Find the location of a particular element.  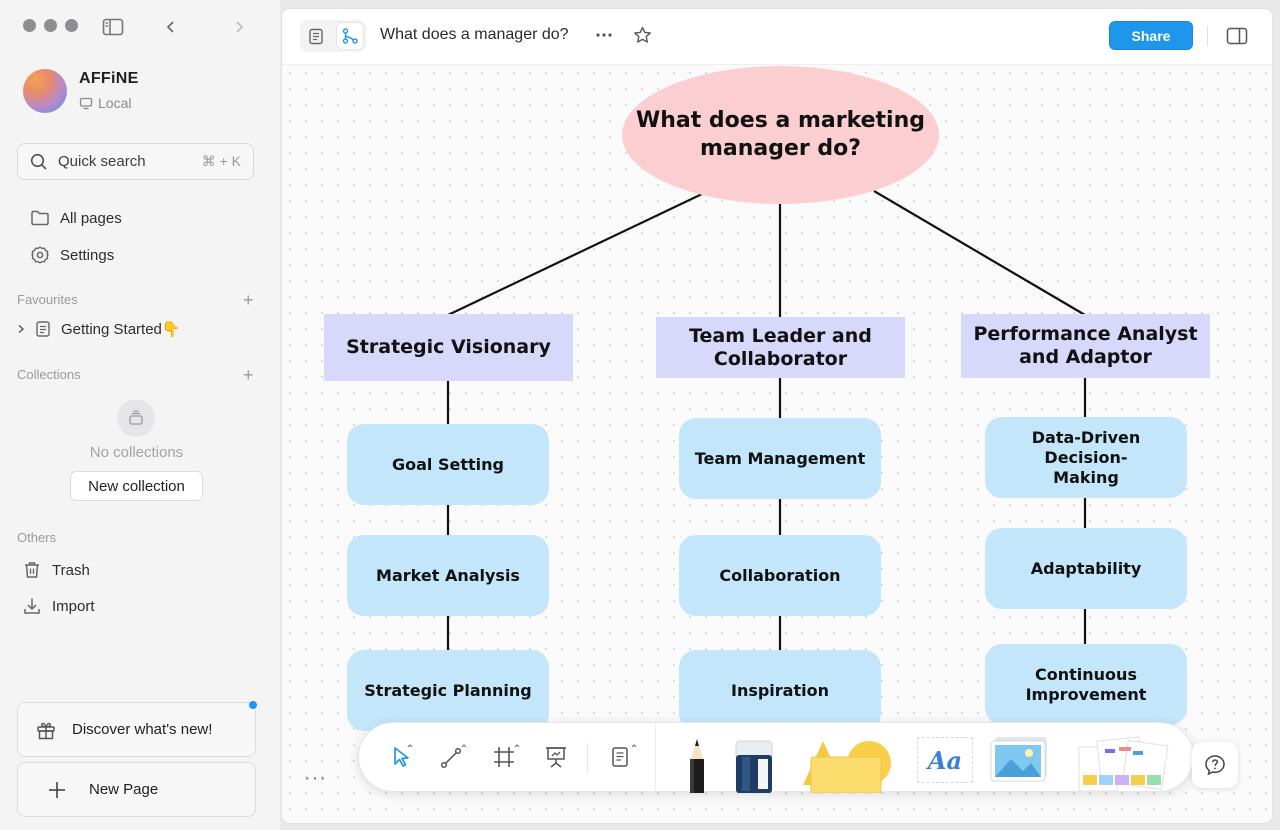

chevron-right-icon is located at coordinates (21, 329).